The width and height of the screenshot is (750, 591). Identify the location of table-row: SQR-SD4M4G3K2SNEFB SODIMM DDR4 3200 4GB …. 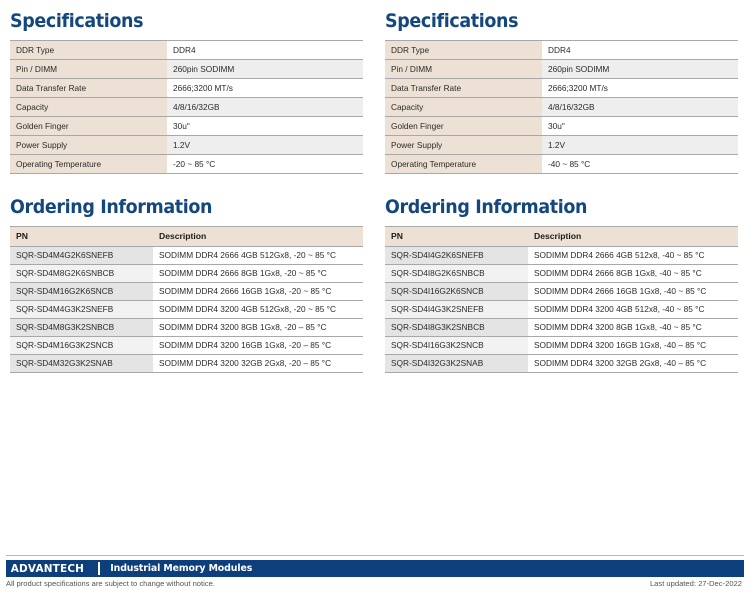
(186, 308).